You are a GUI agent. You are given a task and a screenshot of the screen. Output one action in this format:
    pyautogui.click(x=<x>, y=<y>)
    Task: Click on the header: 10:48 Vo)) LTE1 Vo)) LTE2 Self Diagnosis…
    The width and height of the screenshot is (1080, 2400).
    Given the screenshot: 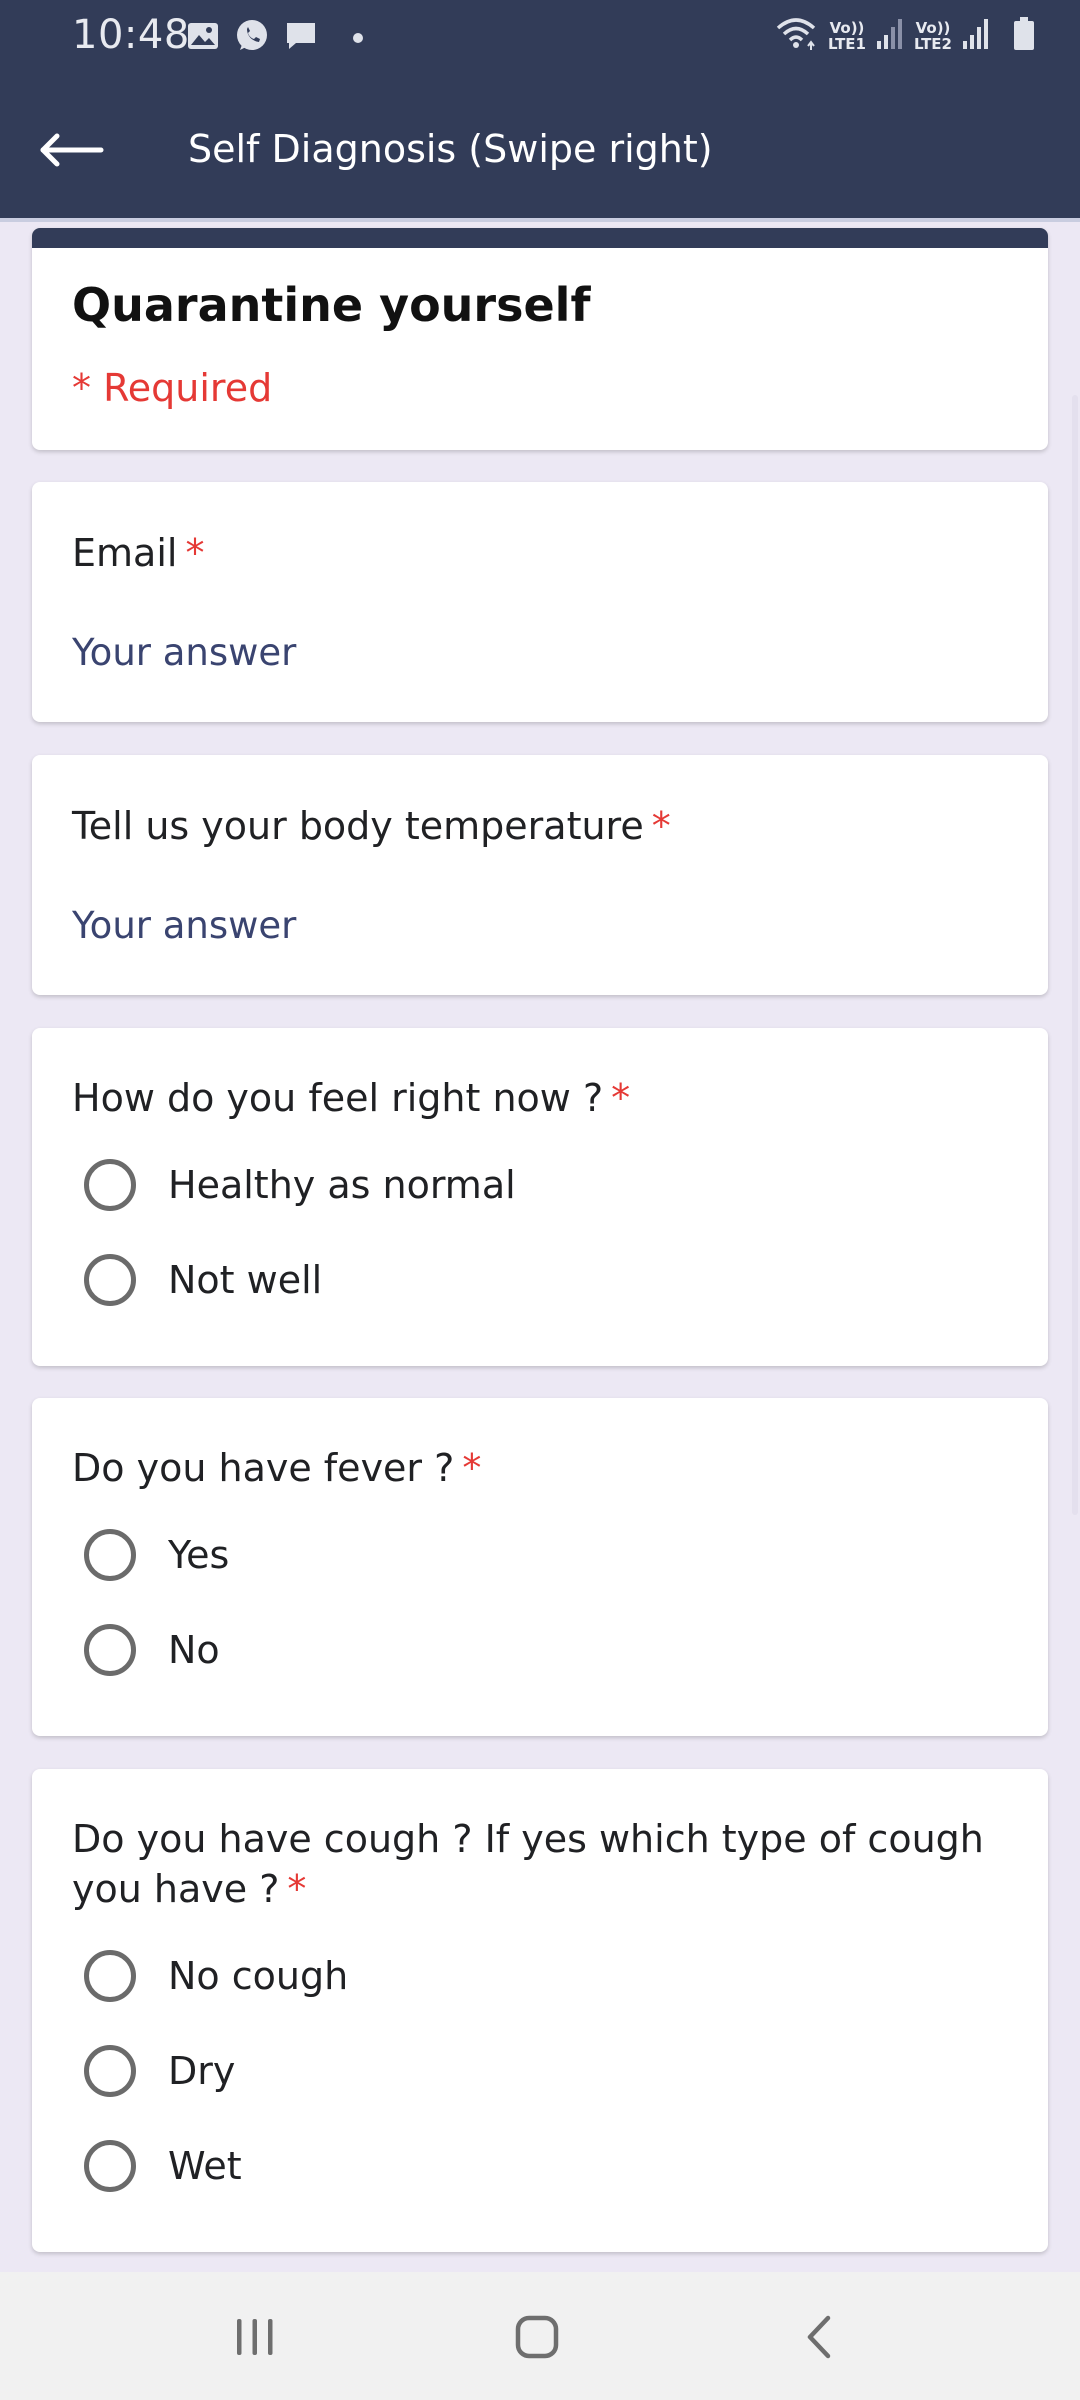 What is the action you would take?
    pyautogui.click(x=540, y=111)
    